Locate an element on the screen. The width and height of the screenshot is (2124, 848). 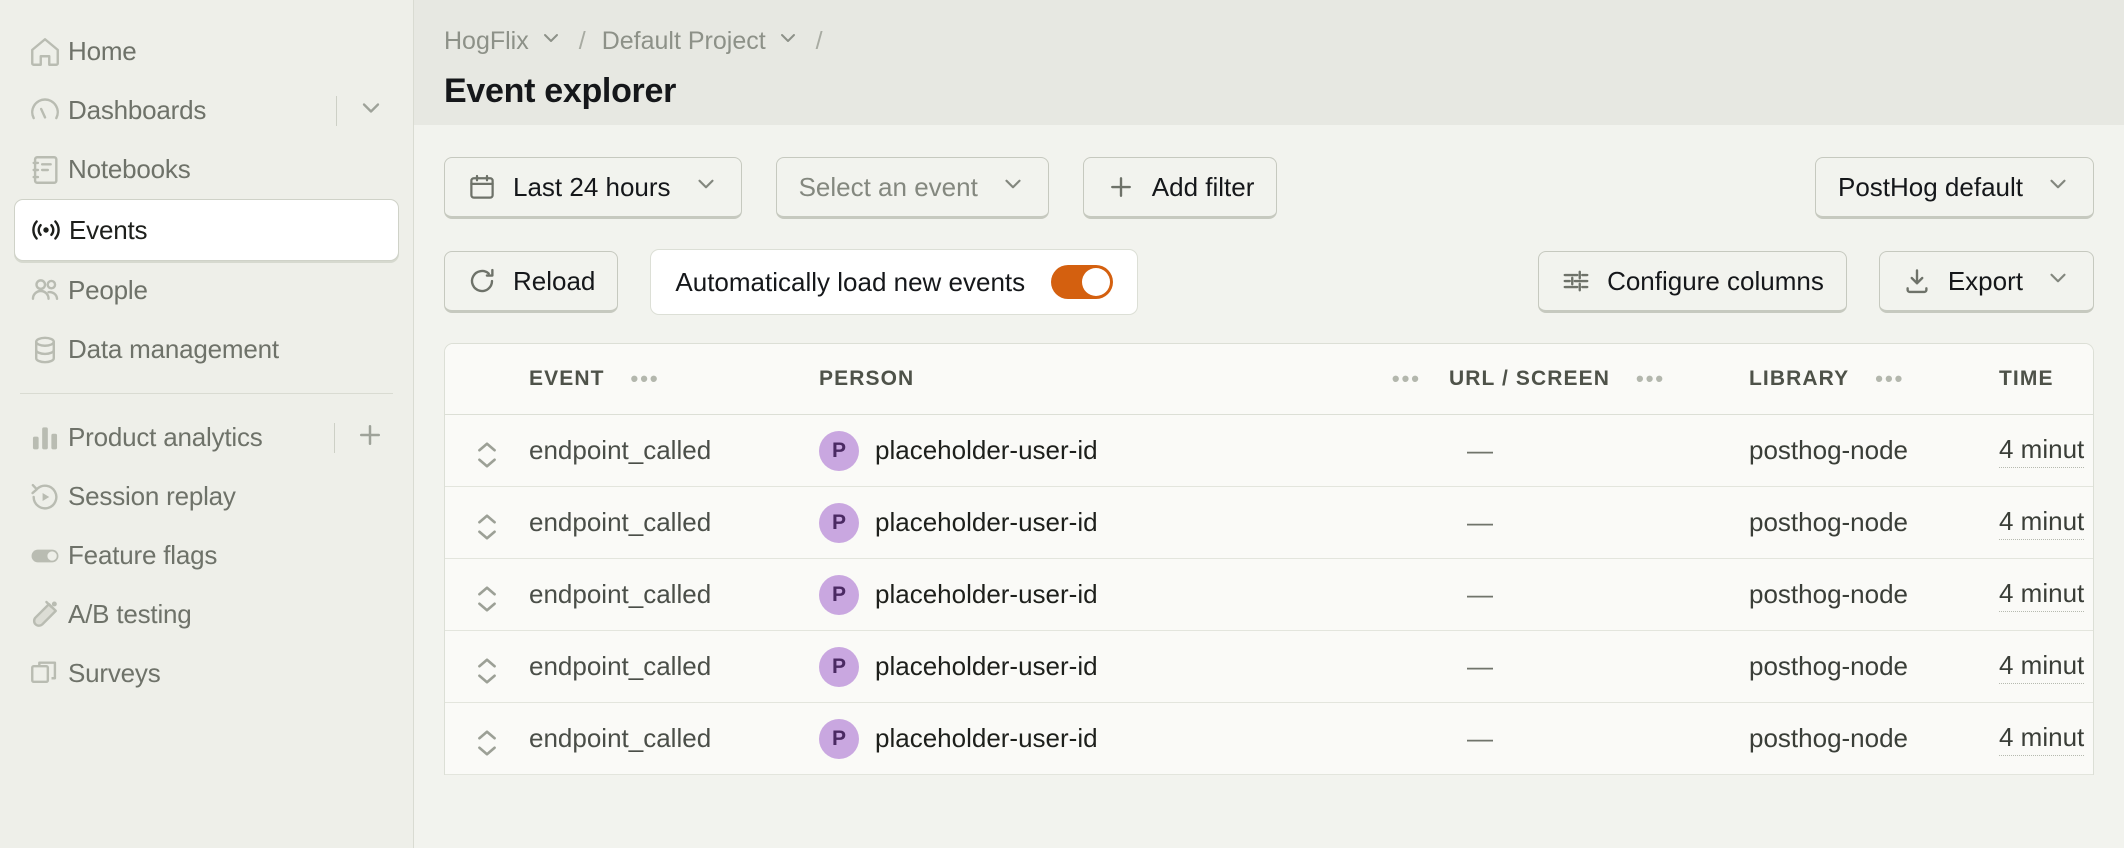
add-filter-label: Add filter is located at coordinates (1203, 186).